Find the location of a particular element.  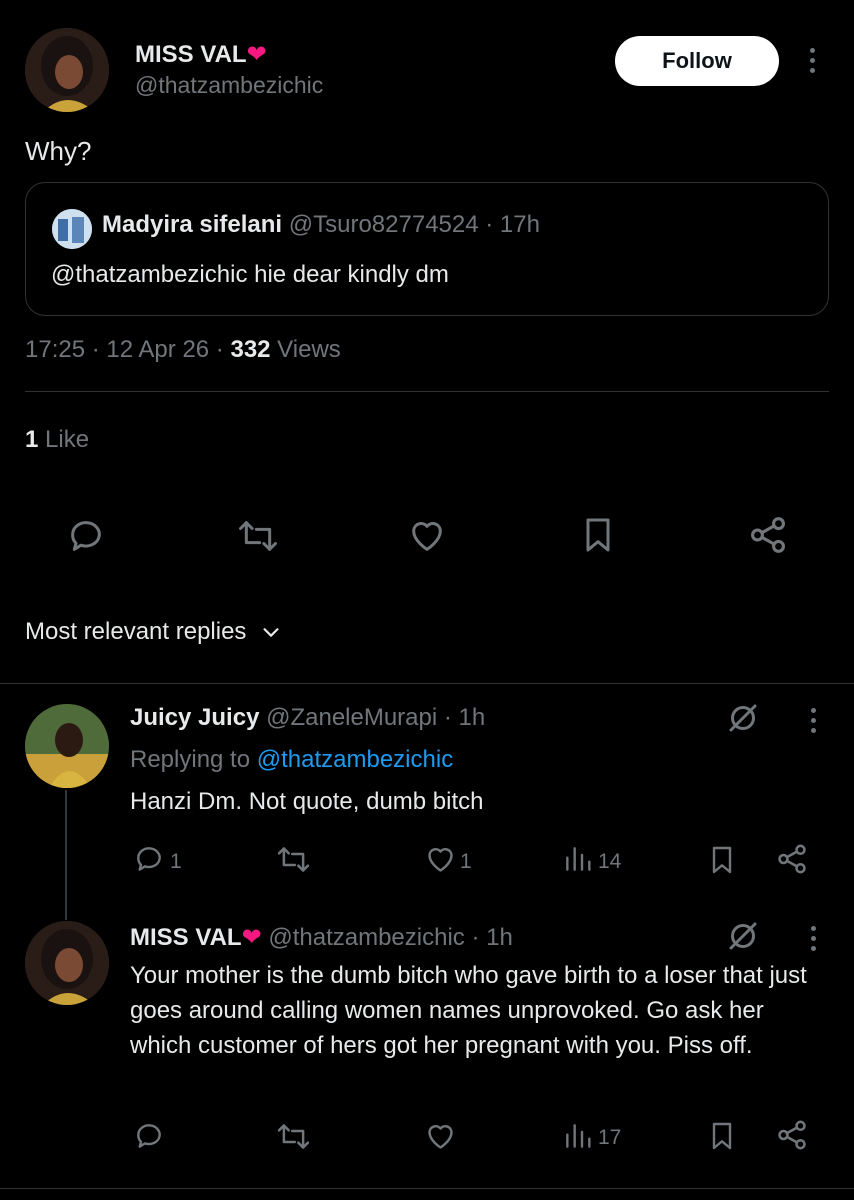

replying-to-prefix: Replying to is located at coordinates (193, 759).